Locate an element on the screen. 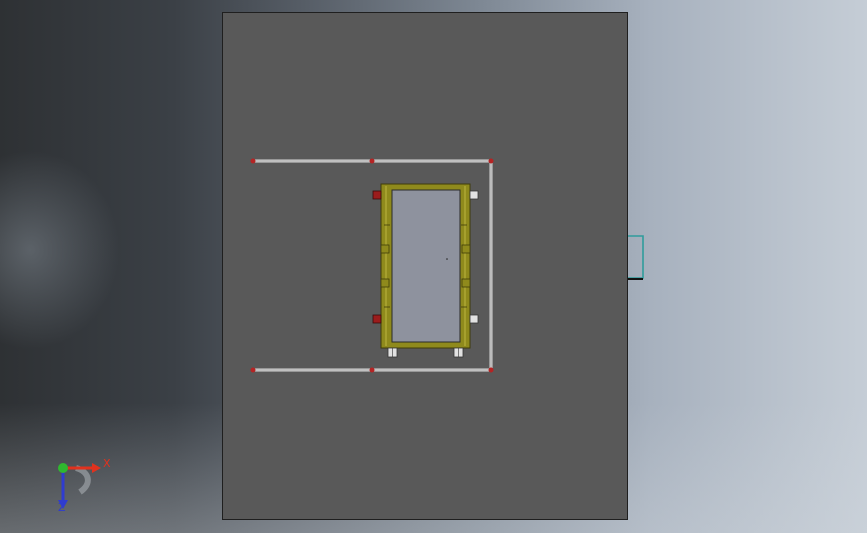 This screenshot has width=867, height=533. fixture-frame is located at coordinates (425, 266).